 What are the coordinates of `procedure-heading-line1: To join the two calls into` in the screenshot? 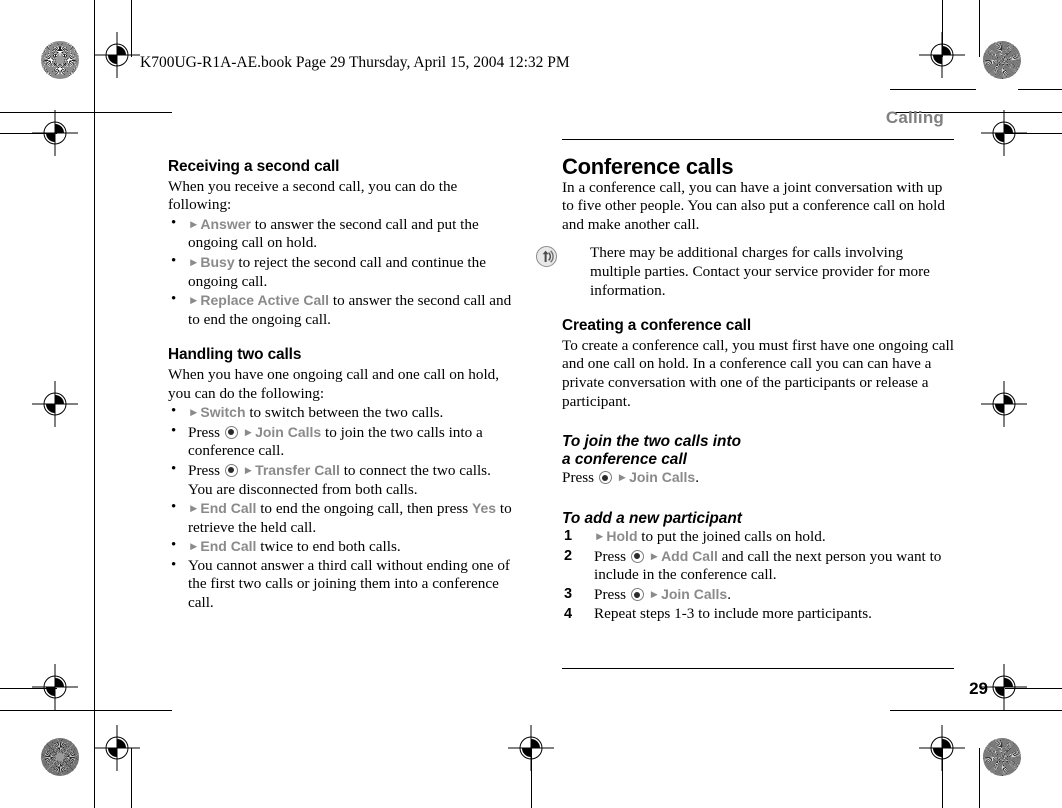 It's located at (651, 442).